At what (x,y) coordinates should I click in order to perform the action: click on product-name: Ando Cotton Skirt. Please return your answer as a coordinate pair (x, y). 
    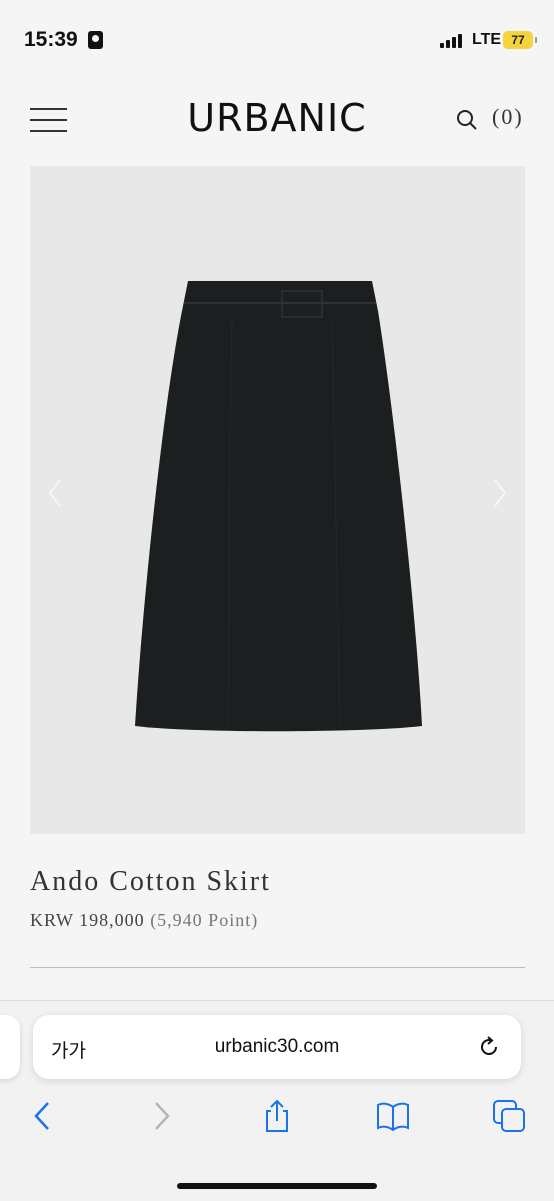
    Looking at the image, I should click on (150, 881).